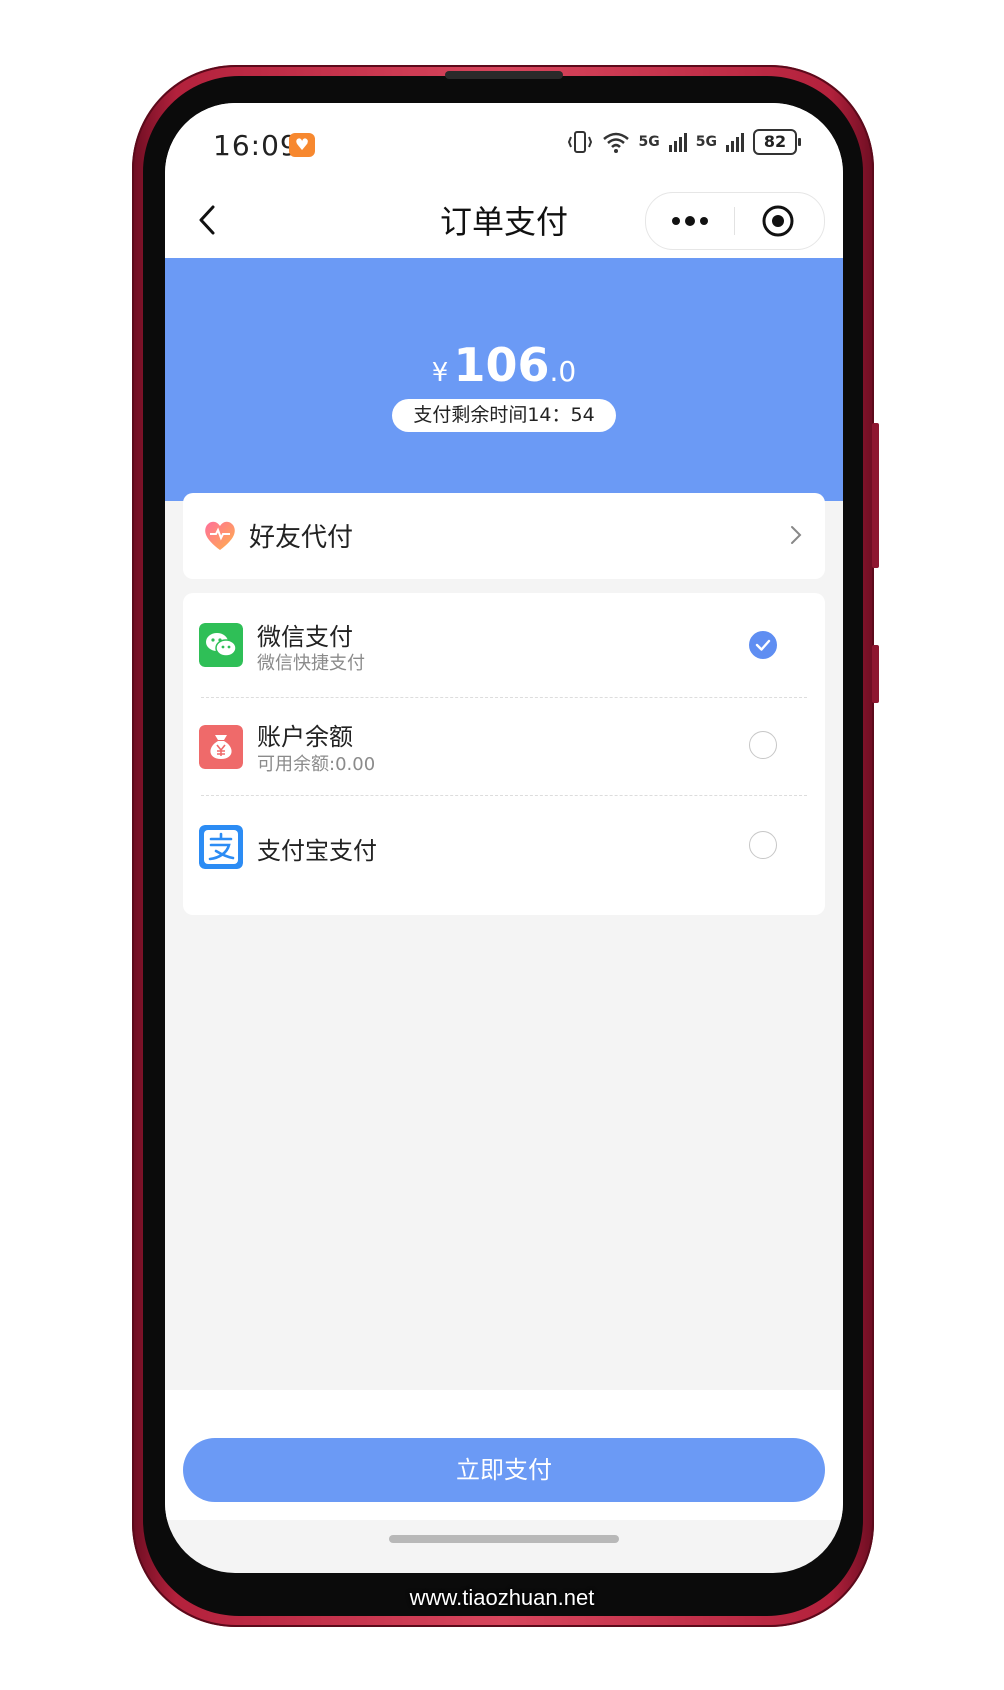 This screenshot has height=1690, width=1004. What do you see at coordinates (305, 637) in the screenshot?
I see `method-title: 微信支付` at bounding box center [305, 637].